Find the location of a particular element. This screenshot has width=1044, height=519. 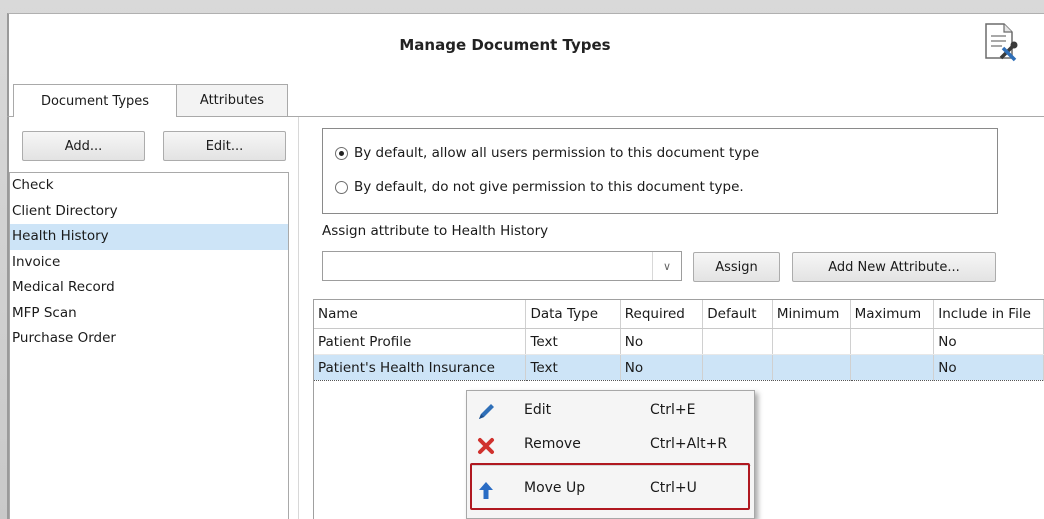

panel-divider is located at coordinates (298, 318).